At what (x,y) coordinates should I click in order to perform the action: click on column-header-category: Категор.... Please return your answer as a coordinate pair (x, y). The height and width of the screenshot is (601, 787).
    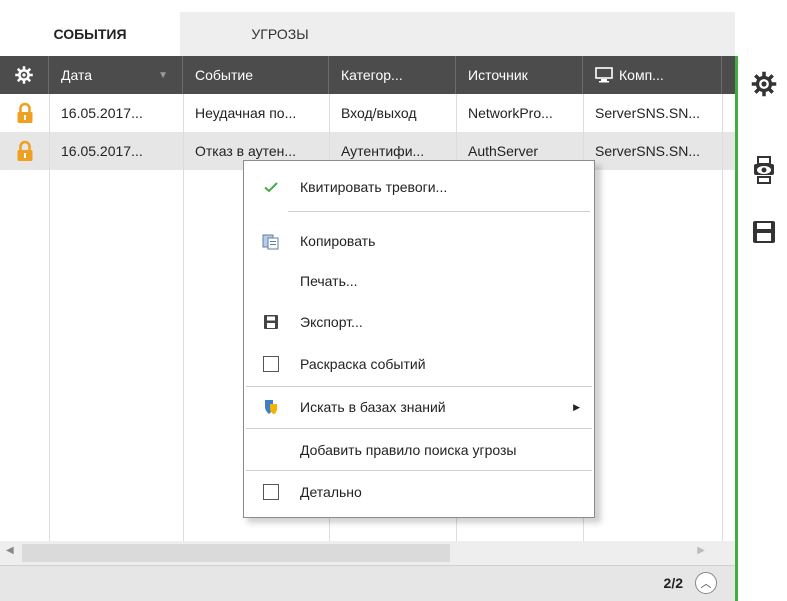
    Looking at the image, I should click on (392, 75).